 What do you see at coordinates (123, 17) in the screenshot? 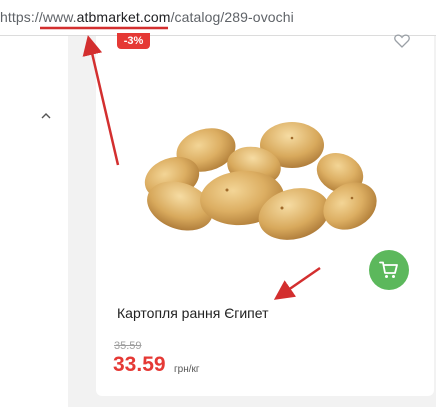
I see `url-domain: atbmarket.com` at bounding box center [123, 17].